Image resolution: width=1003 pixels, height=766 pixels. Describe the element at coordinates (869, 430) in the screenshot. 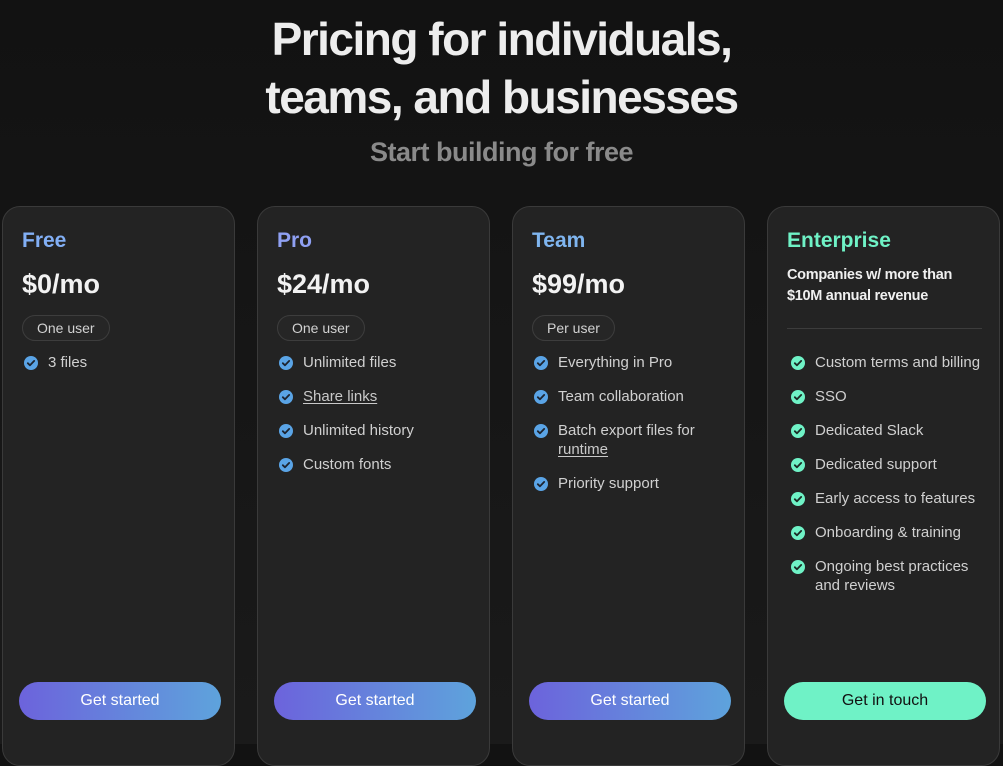

I see `feature-label: Dedicated Slack` at that location.